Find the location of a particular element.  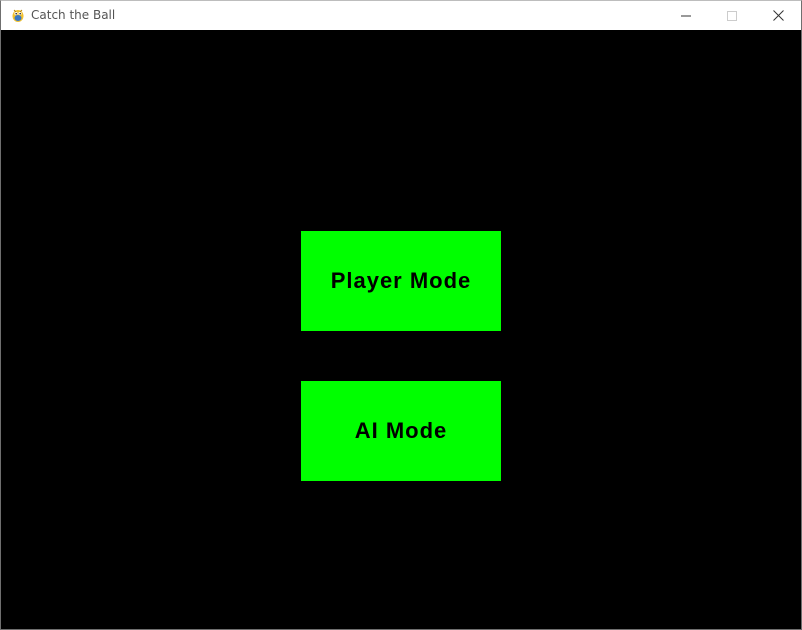

minimize-icon is located at coordinates (686, 15).